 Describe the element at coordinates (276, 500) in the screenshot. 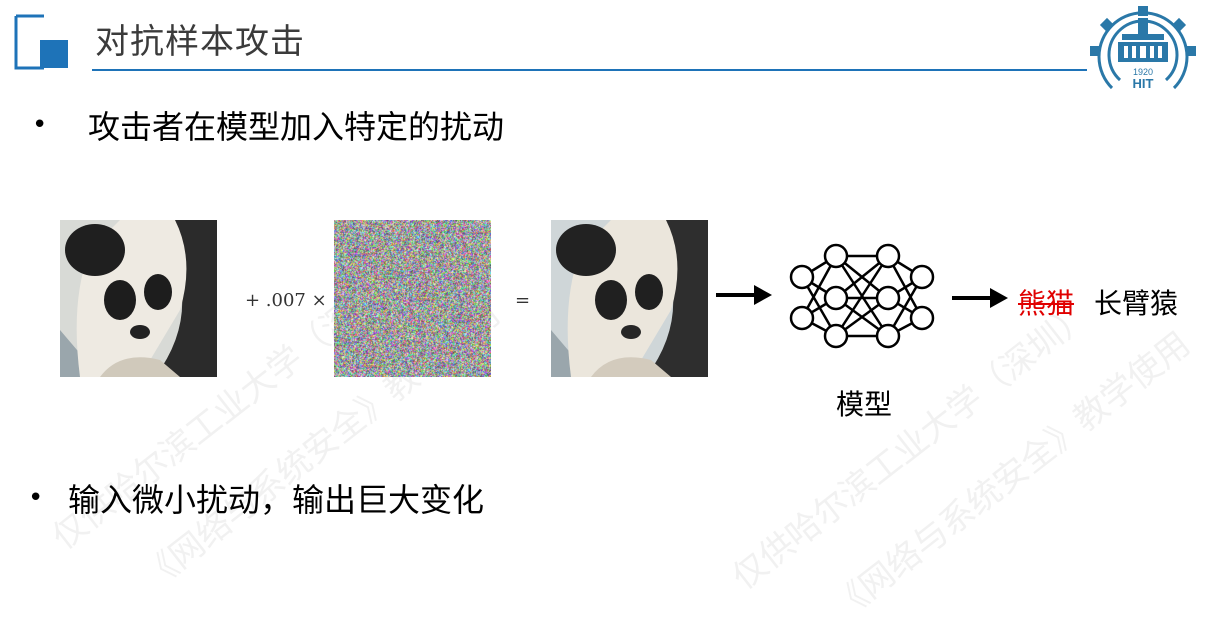

I see `bullet-text: 输入微小扰动，输出巨大变化` at that location.